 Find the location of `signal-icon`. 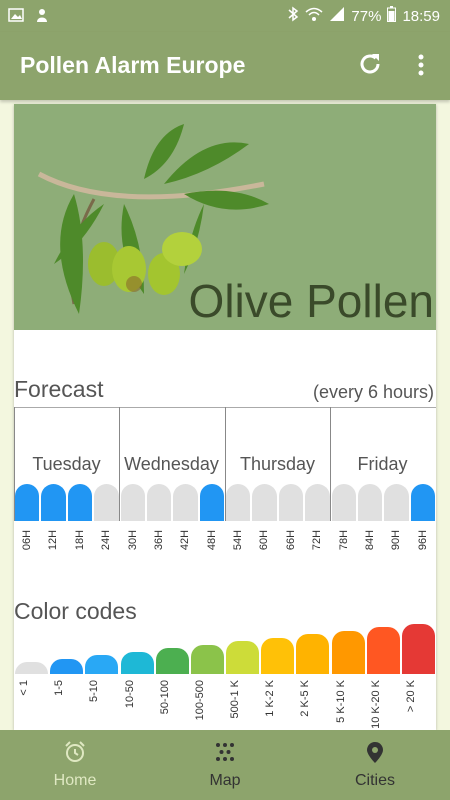

signal-icon is located at coordinates (337, 16).